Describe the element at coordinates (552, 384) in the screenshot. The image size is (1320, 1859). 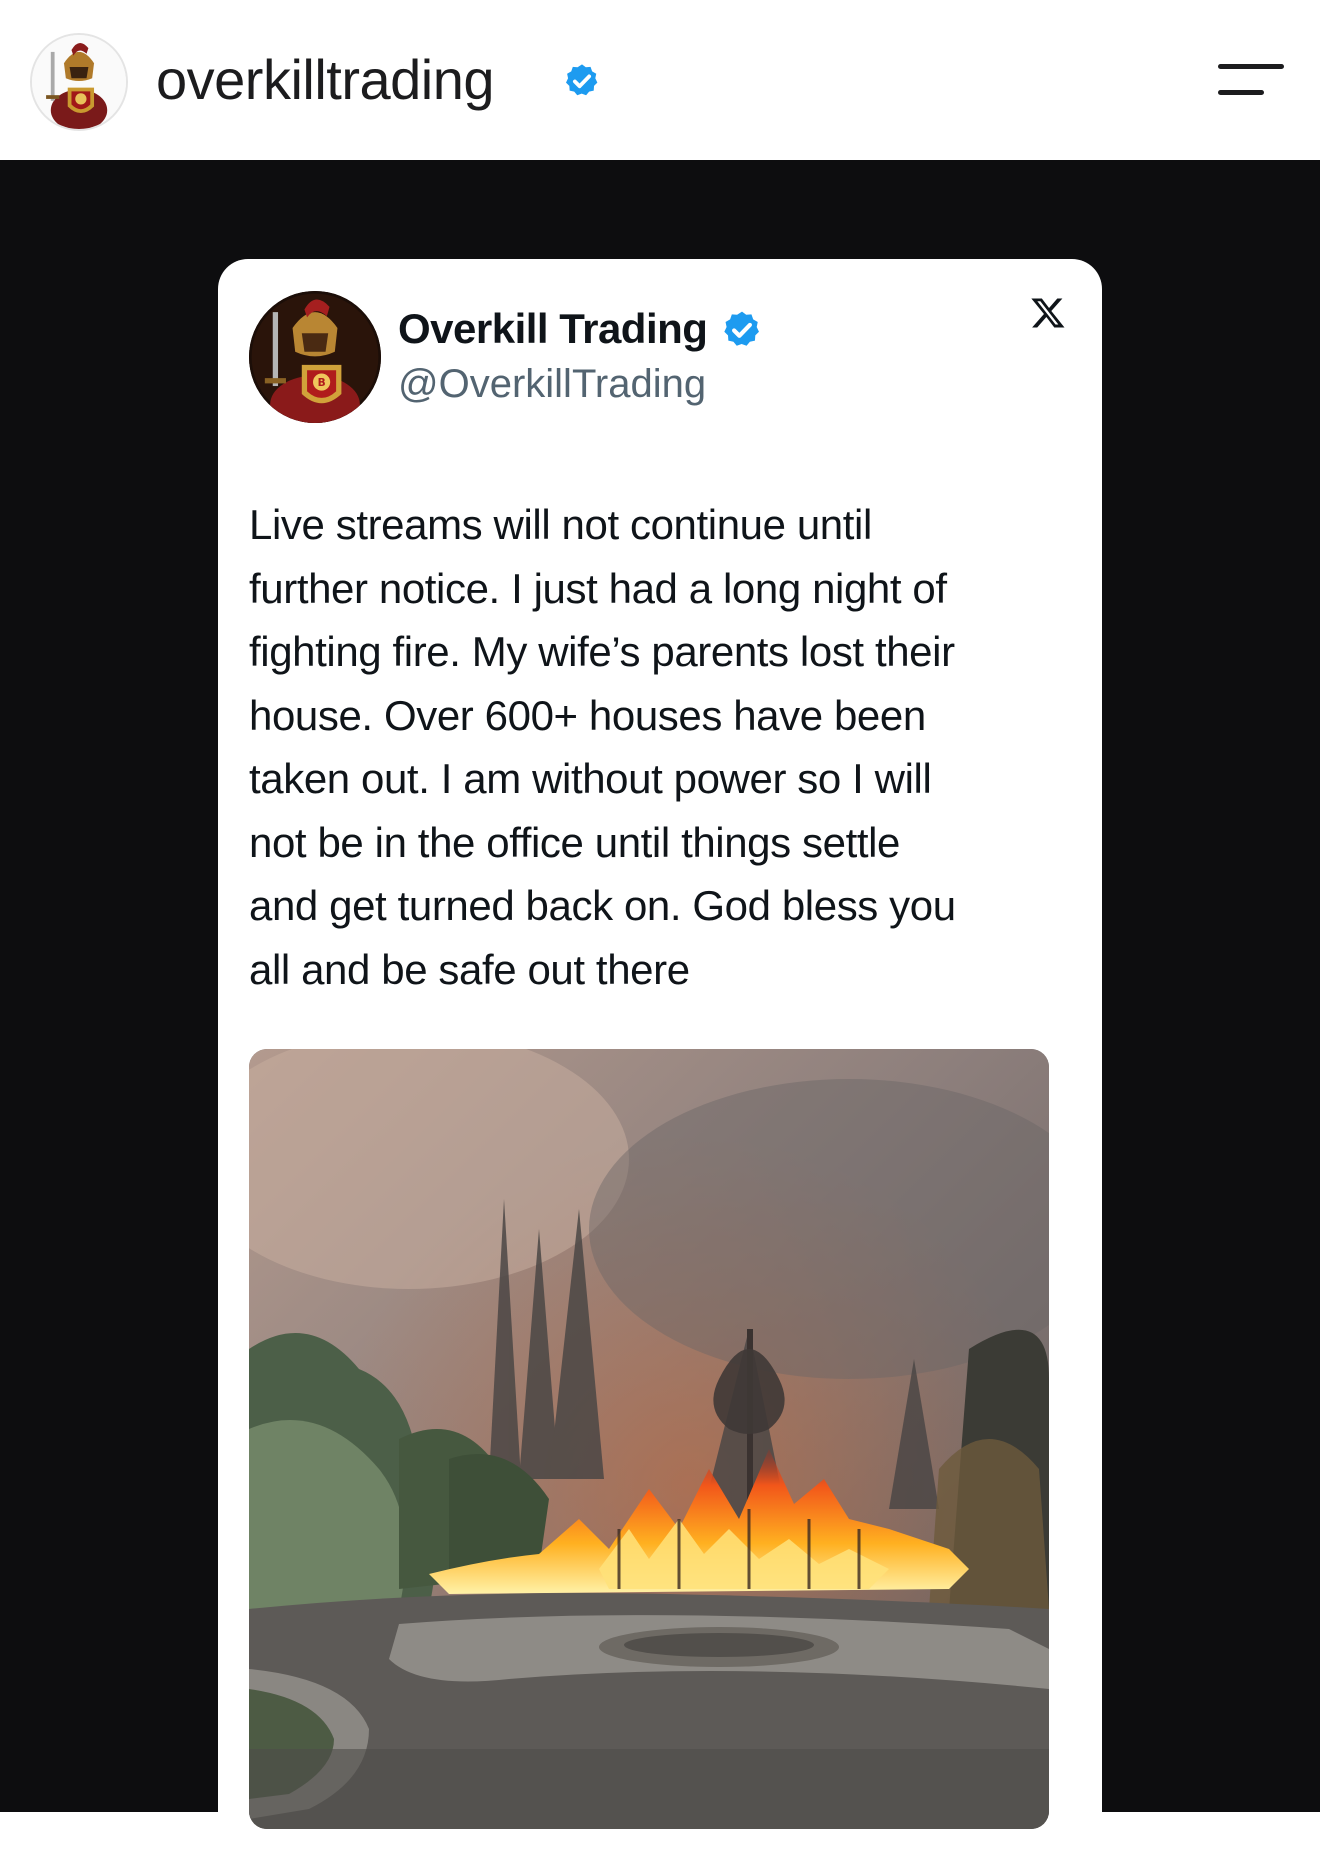
I see `tweet-handle: @OverkillTrading` at that location.